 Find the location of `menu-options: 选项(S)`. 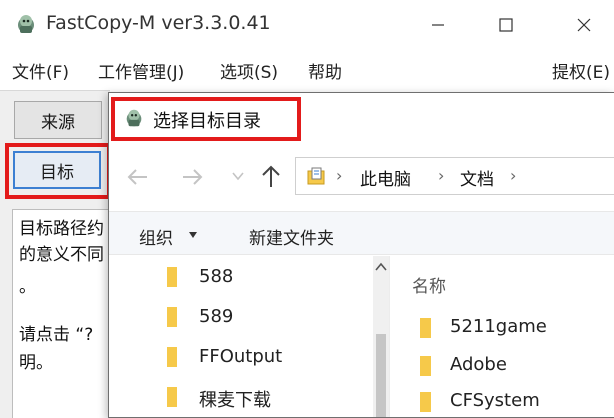

menu-options: 选项(S) is located at coordinates (249, 70).